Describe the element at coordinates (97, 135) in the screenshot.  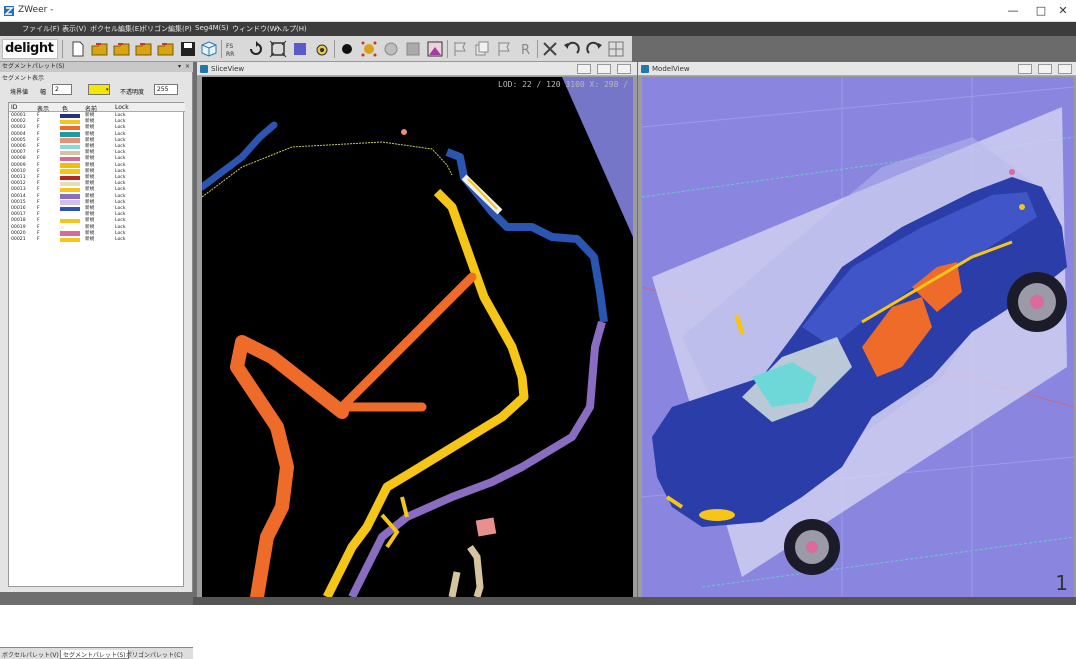
I see `table-row: 00004 F 新規 Lock` at that location.